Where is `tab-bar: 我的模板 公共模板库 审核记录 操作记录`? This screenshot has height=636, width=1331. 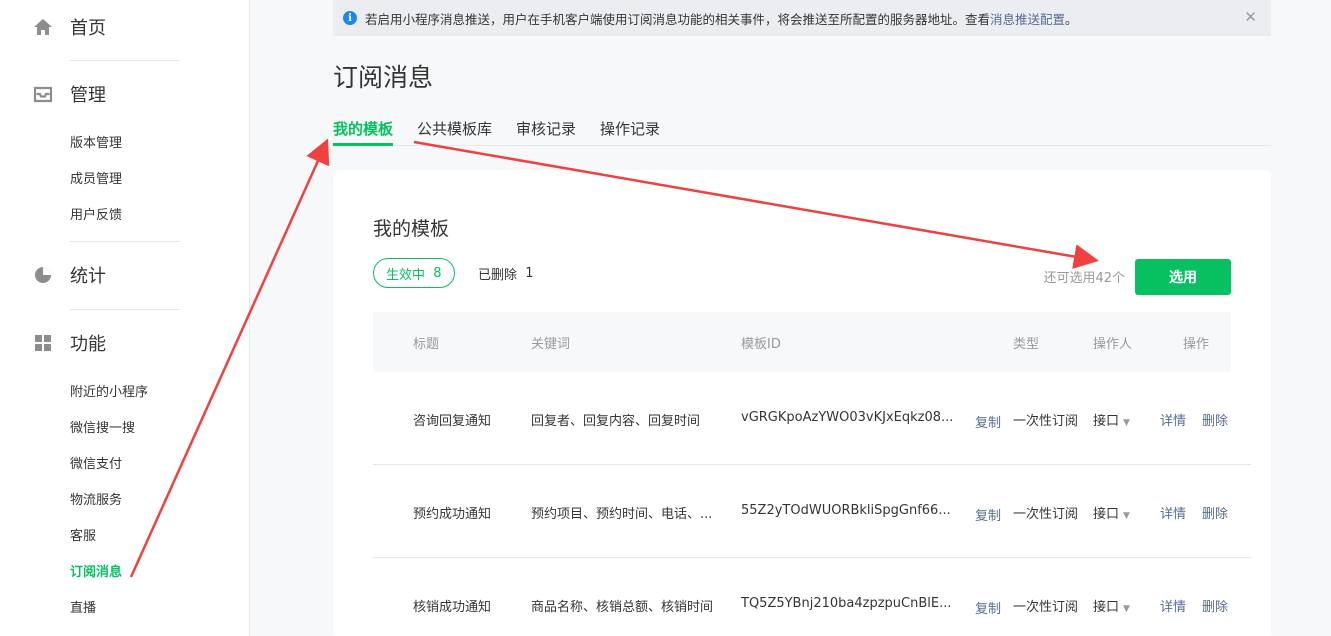
tab-bar: 我的模板 公共模板库 审核记录 操作记录 is located at coordinates (802, 131).